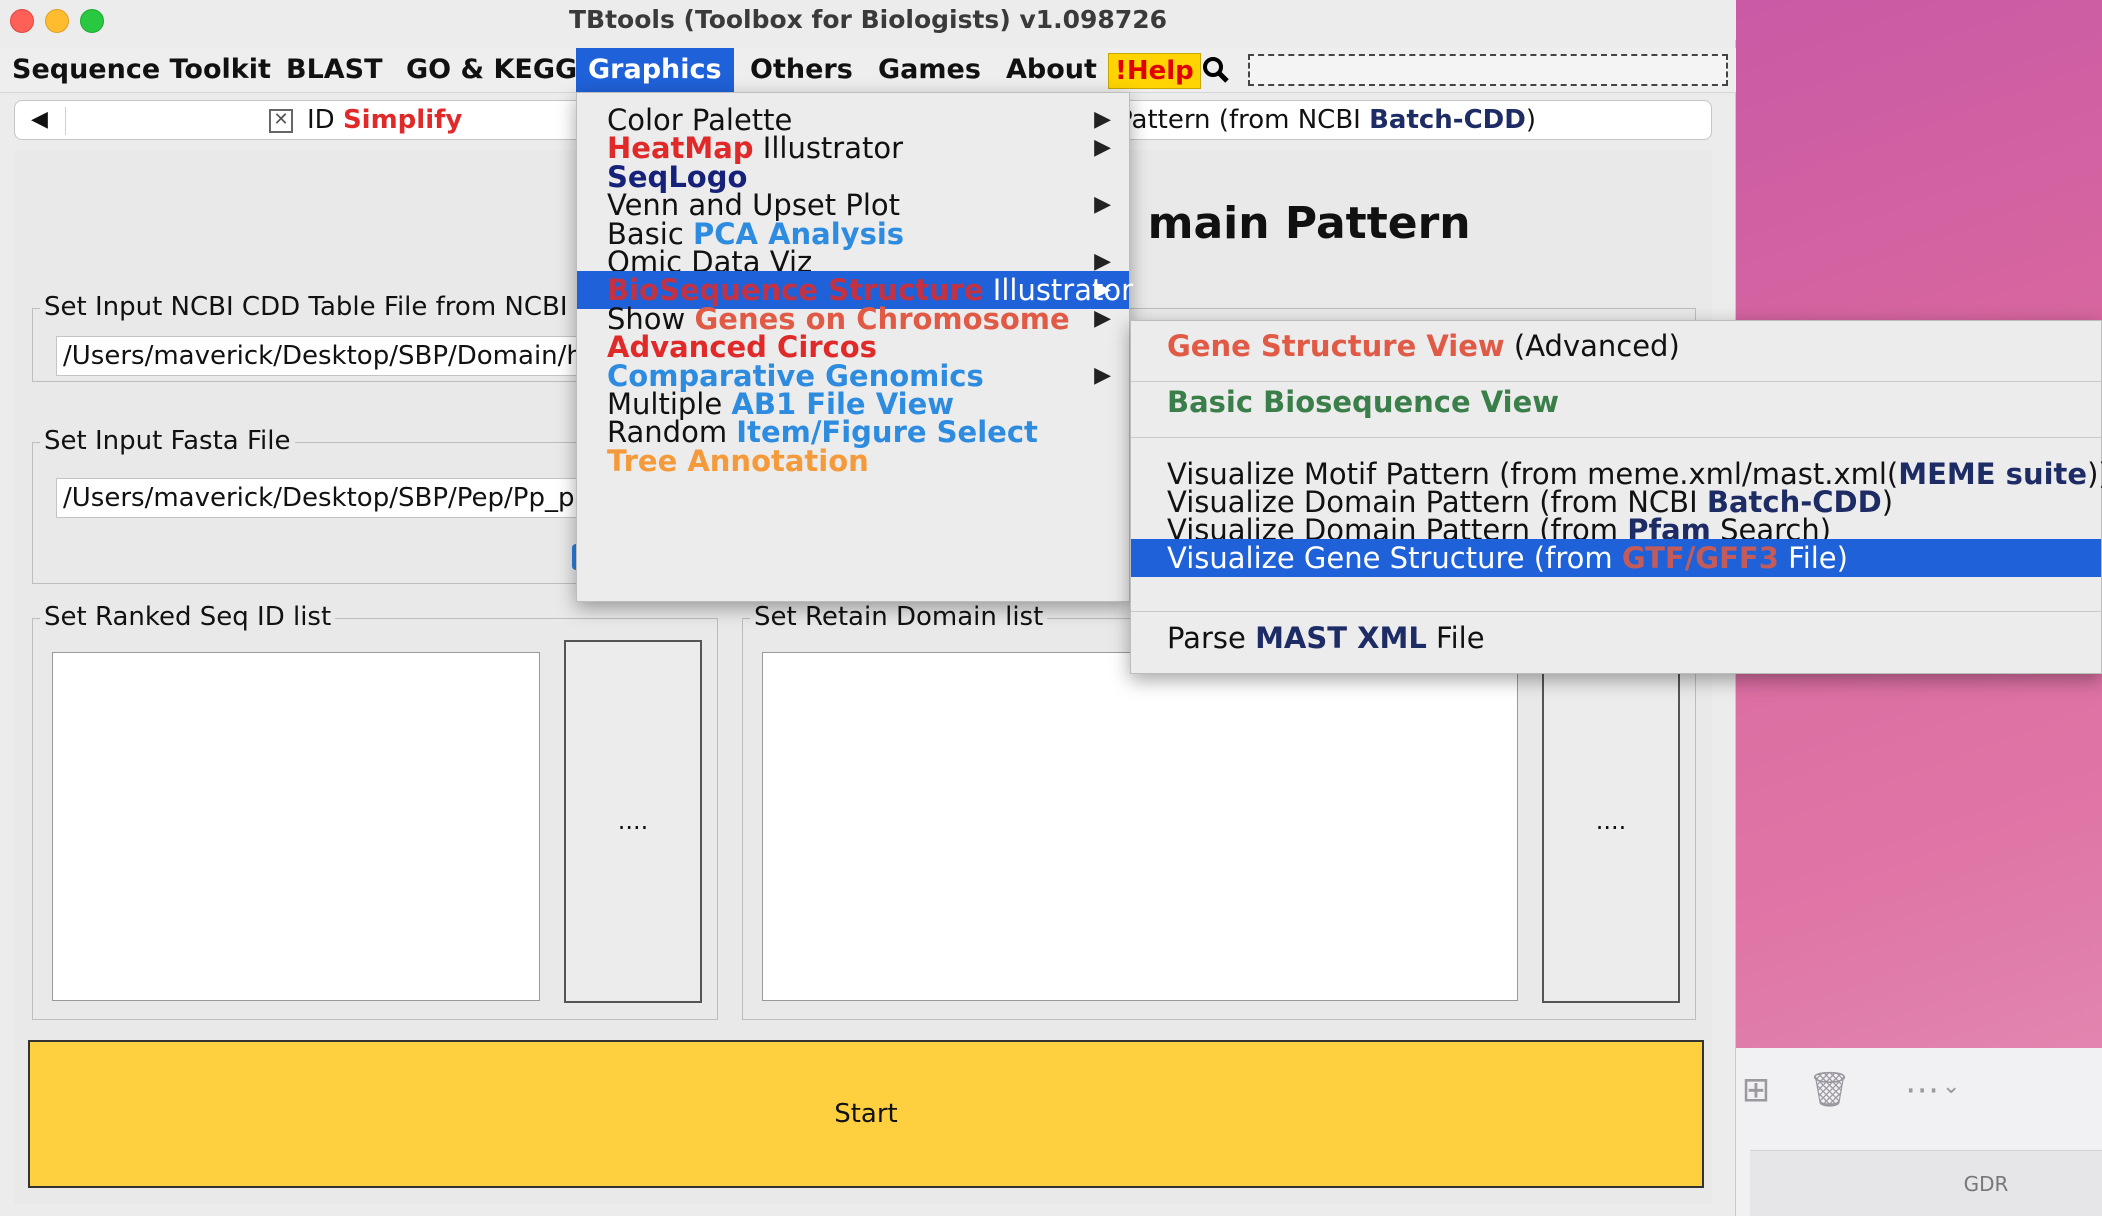 The image size is (2102, 1217). I want to click on tab-label: ID, so click(325, 120).